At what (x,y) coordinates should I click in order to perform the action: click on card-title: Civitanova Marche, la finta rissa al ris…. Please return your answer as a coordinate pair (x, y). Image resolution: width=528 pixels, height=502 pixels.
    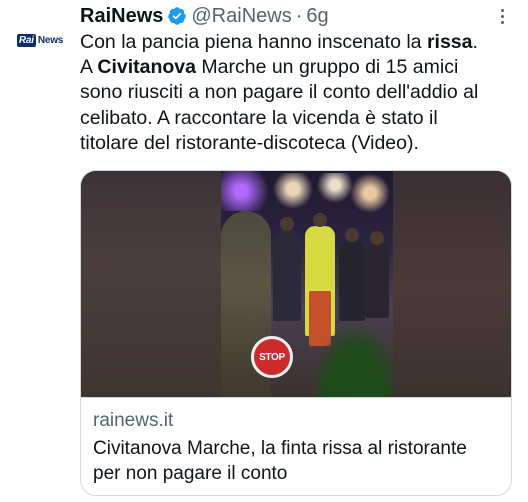
    Looking at the image, I should click on (280, 461).